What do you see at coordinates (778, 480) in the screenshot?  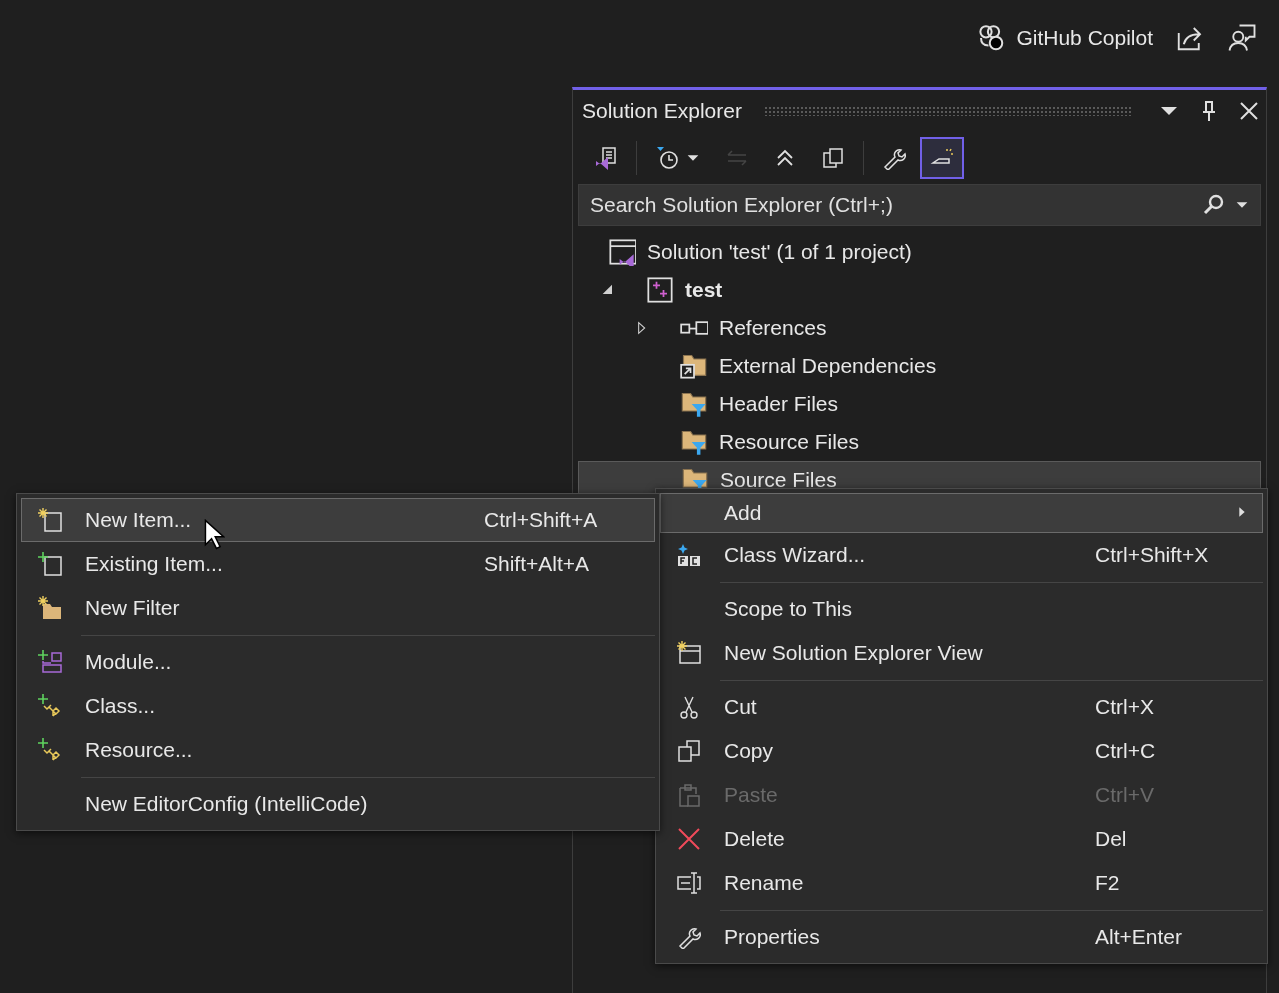 I see `tree-item: Source Files` at bounding box center [778, 480].